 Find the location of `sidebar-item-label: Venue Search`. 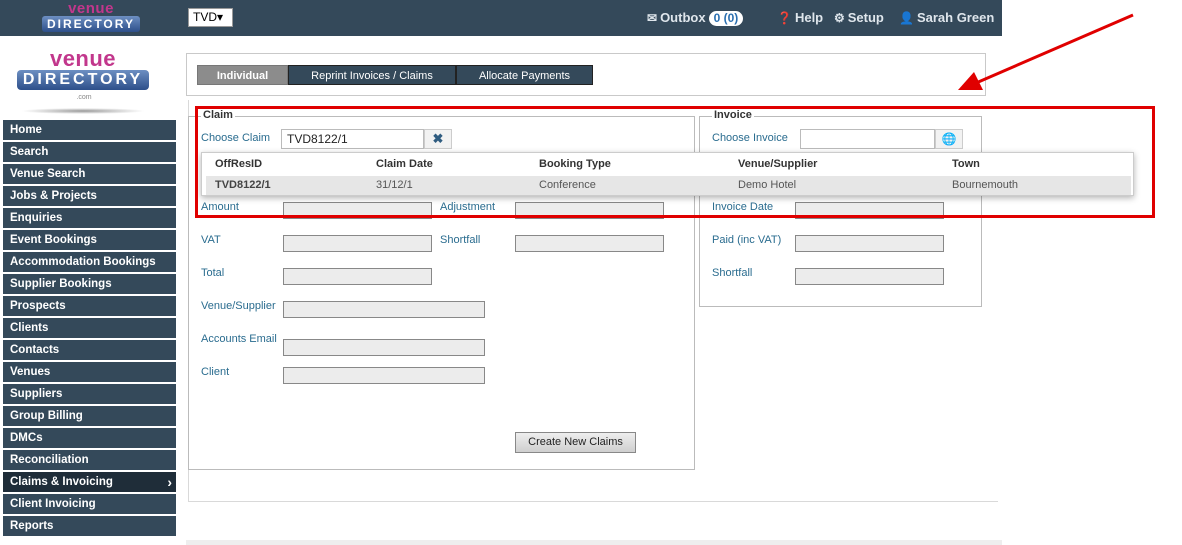

sidebar-item-label: Venue Search is located at coordinates (48, 174).